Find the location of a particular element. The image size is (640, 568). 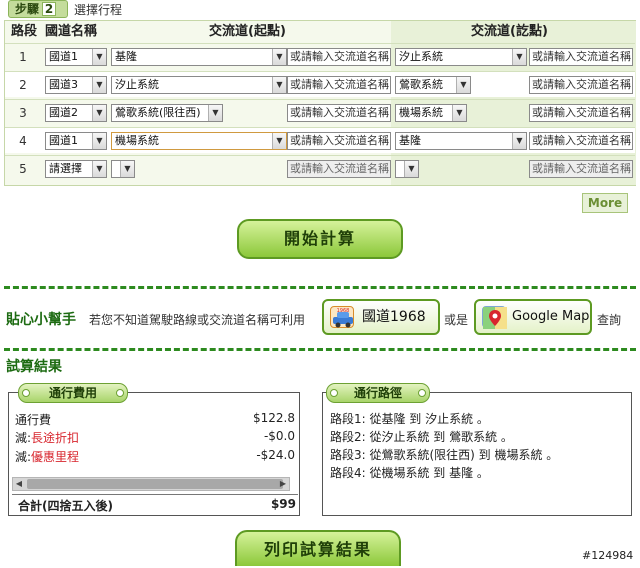

helper-text: 若您不知道駕駛路線或交流道名稱可利用 is located at coordinates (197, 320).